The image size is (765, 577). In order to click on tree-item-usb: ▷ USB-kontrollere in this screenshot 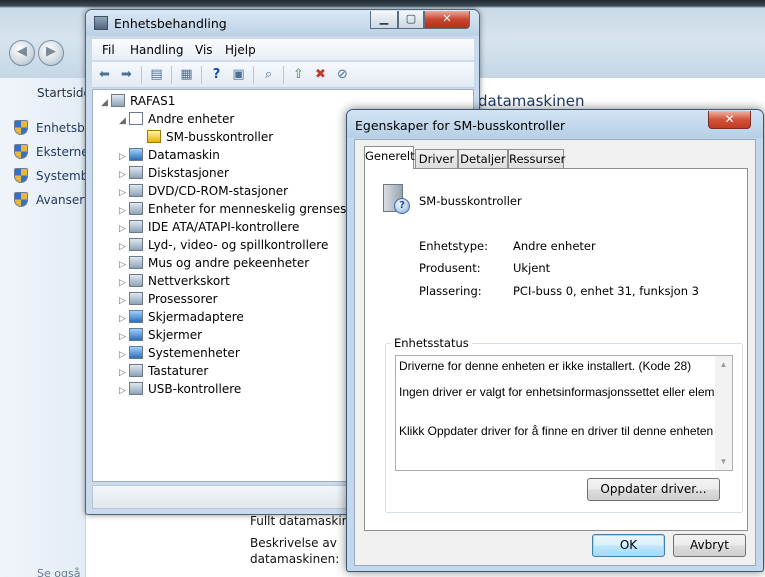, I will do `click(180, 389)`.